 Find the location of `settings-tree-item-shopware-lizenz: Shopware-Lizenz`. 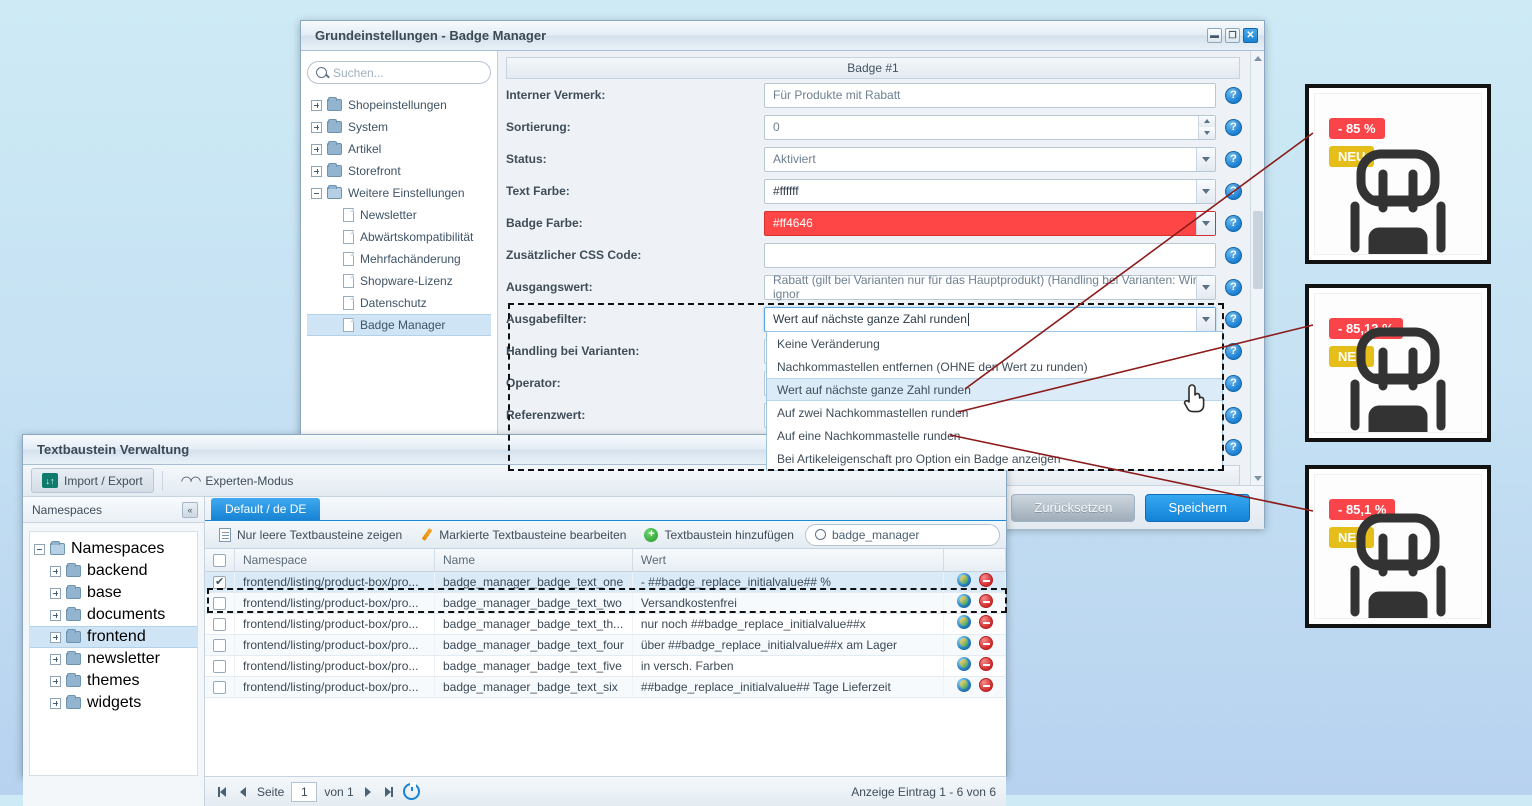

settings-tree-item-shopware-lizenz: Shopware-Lizenz is located at coordinates (399, 281).